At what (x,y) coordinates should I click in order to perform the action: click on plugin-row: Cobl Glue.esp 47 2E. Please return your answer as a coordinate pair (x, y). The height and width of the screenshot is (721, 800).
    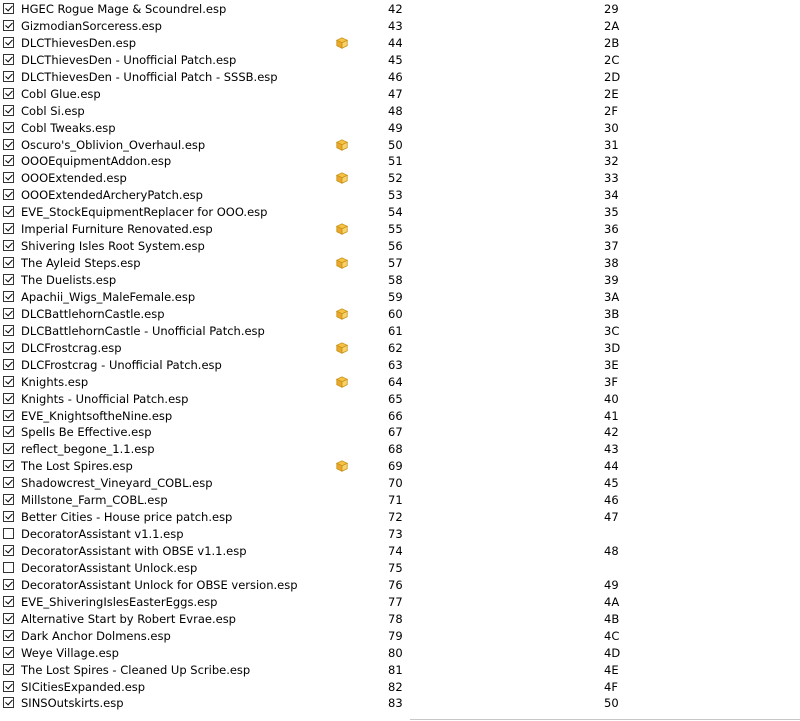
    Looking at the image, I should click on (400, 94).